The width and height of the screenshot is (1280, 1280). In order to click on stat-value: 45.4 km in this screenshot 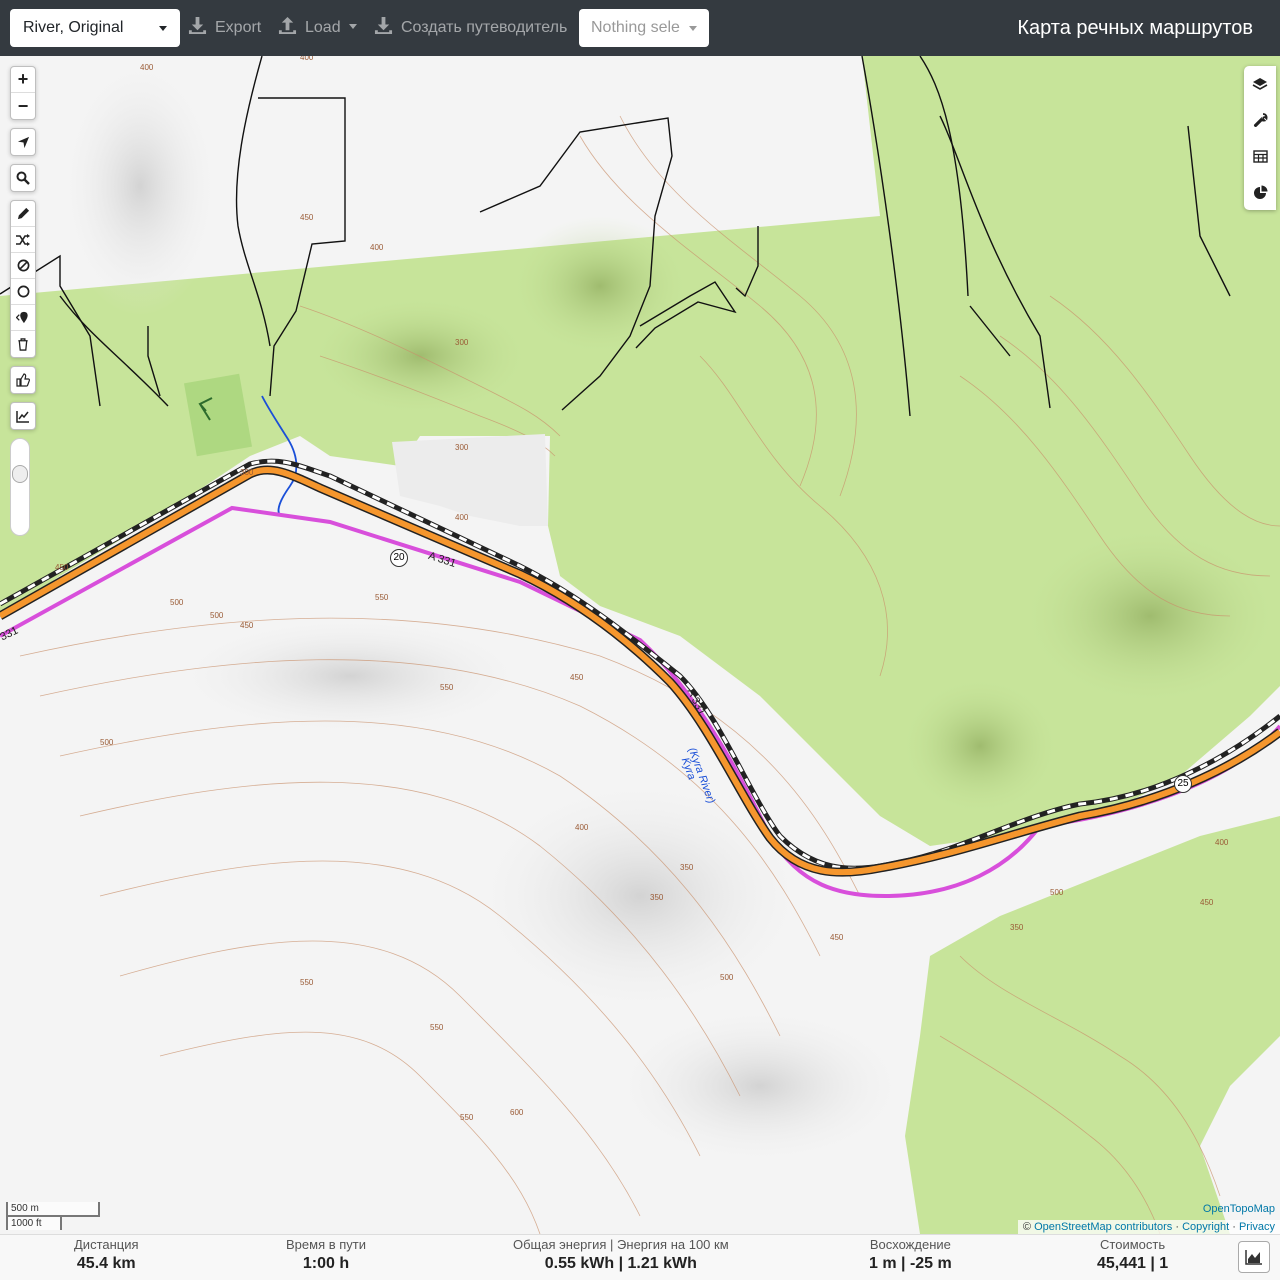, I will do `click(106, 1263)`.